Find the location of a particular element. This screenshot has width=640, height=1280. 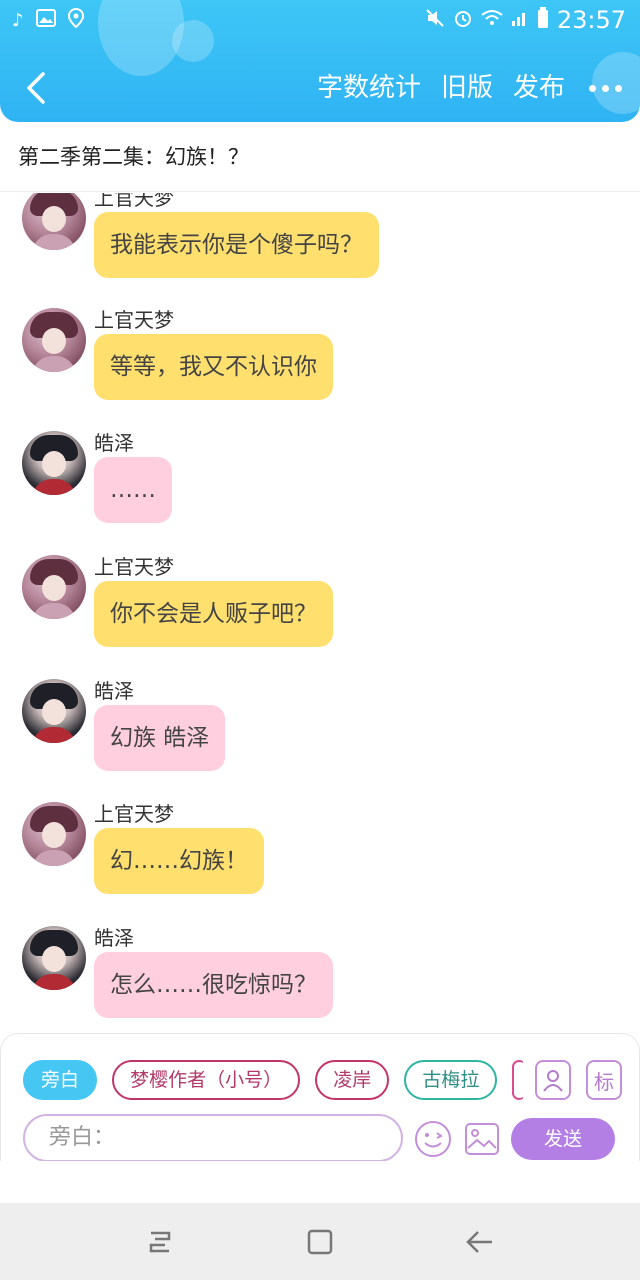

role-chip-narration: 旁白 is located at coordinates (60, 1080).